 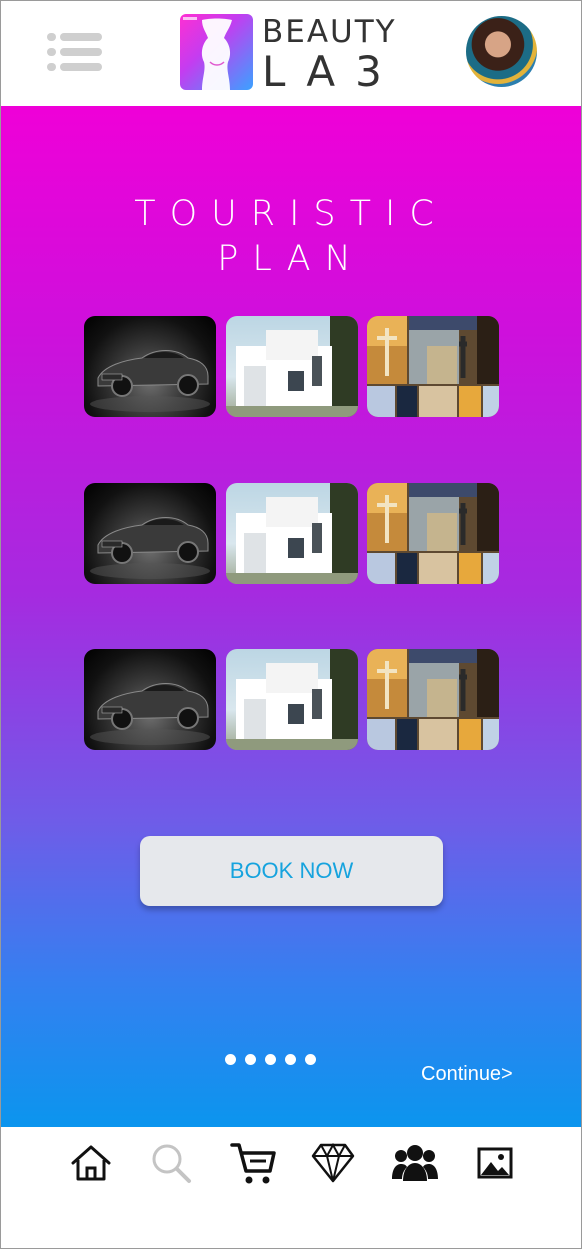 What do you see at coordinates (332, 71) in the screenshot?
I see `logo-text-lab: LA3` at bounding box center [332, 71].